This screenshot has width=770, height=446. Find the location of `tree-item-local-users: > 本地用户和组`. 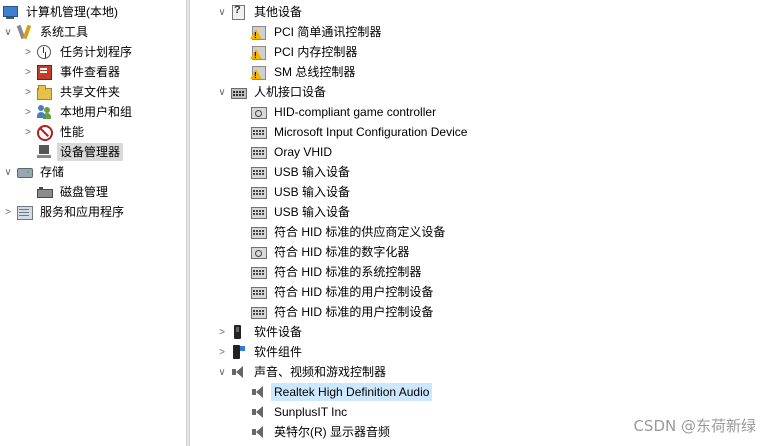

tree-item-local-users: > 本地用户和组 is located at coordinates (78, 112).